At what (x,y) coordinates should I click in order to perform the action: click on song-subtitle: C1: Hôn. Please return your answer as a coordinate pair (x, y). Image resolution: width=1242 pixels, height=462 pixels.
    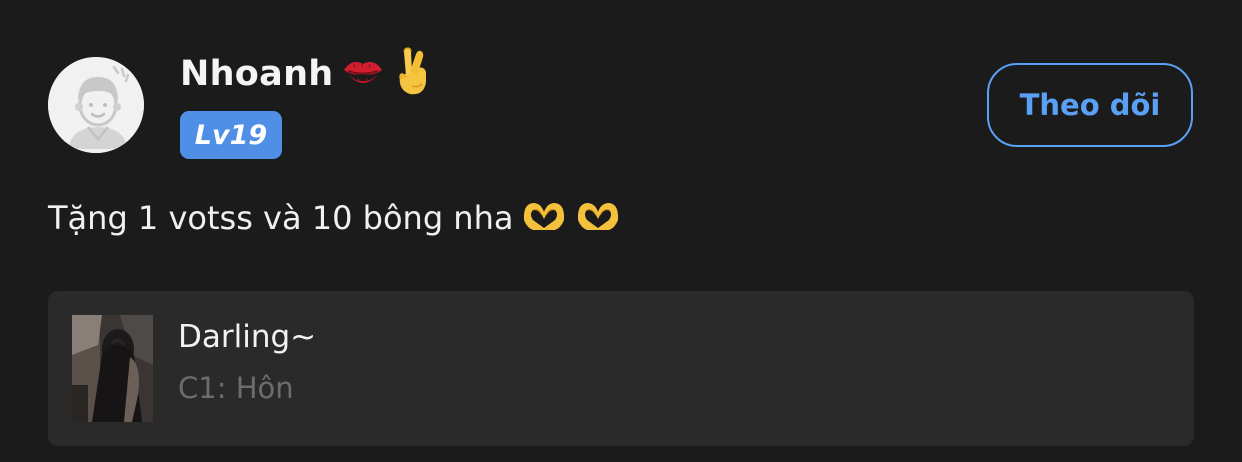
    Looking at the image, I should click on (236, 388).